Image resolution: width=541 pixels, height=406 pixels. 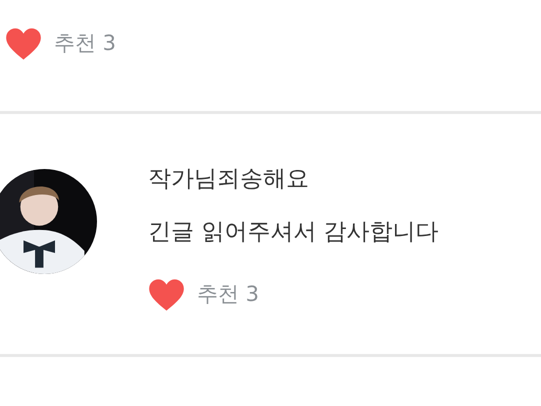 What do you see at coordinates (293, 232) in the screenshot?
I see `comment-text: 긴글 읽어주셔서 감사합니다` at bounding box center [293, 232].